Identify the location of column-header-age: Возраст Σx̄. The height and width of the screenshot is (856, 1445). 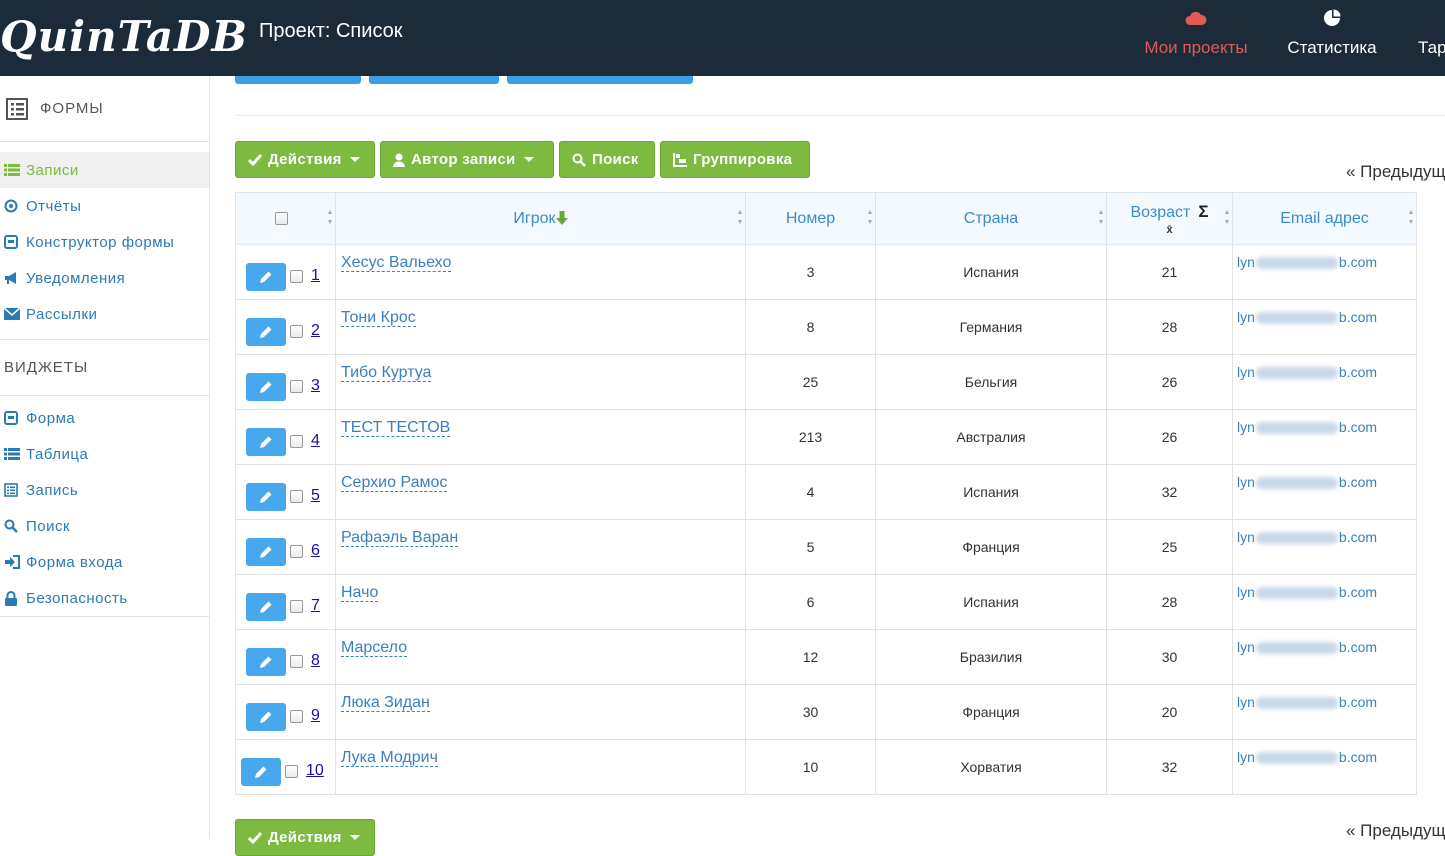
(1169, 218).